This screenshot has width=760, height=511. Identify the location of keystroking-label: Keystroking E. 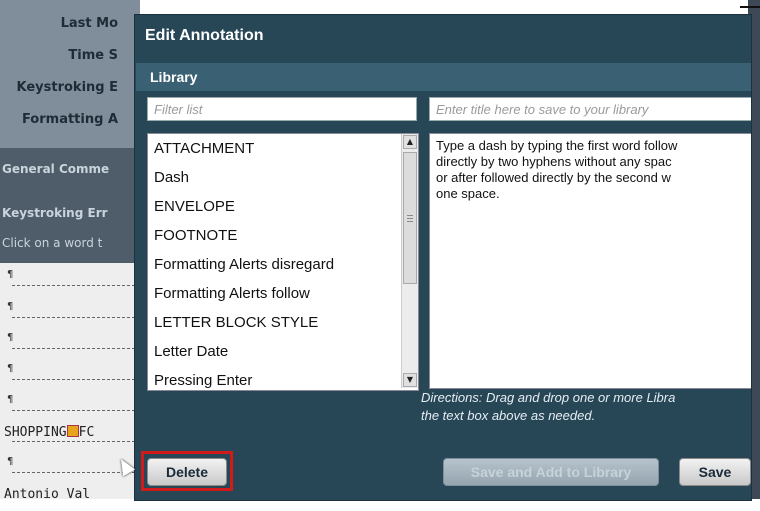
(67, 87).